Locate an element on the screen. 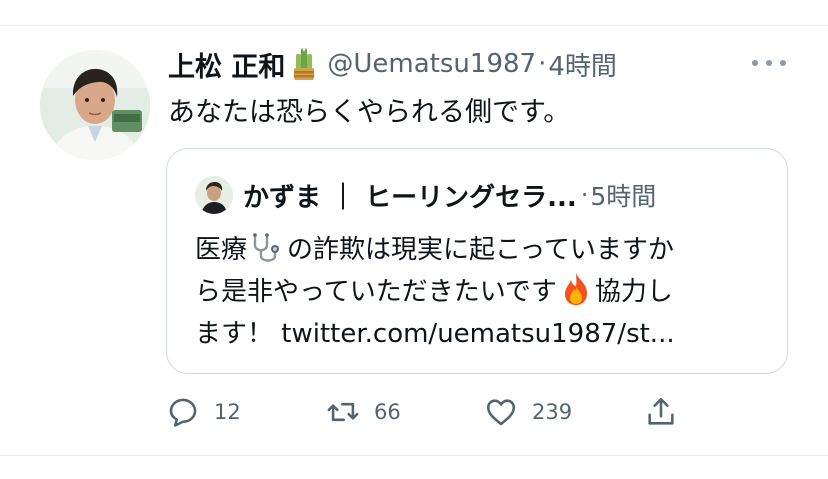  quoted-text-segment: 協力し is located at coordinates (633, 292).